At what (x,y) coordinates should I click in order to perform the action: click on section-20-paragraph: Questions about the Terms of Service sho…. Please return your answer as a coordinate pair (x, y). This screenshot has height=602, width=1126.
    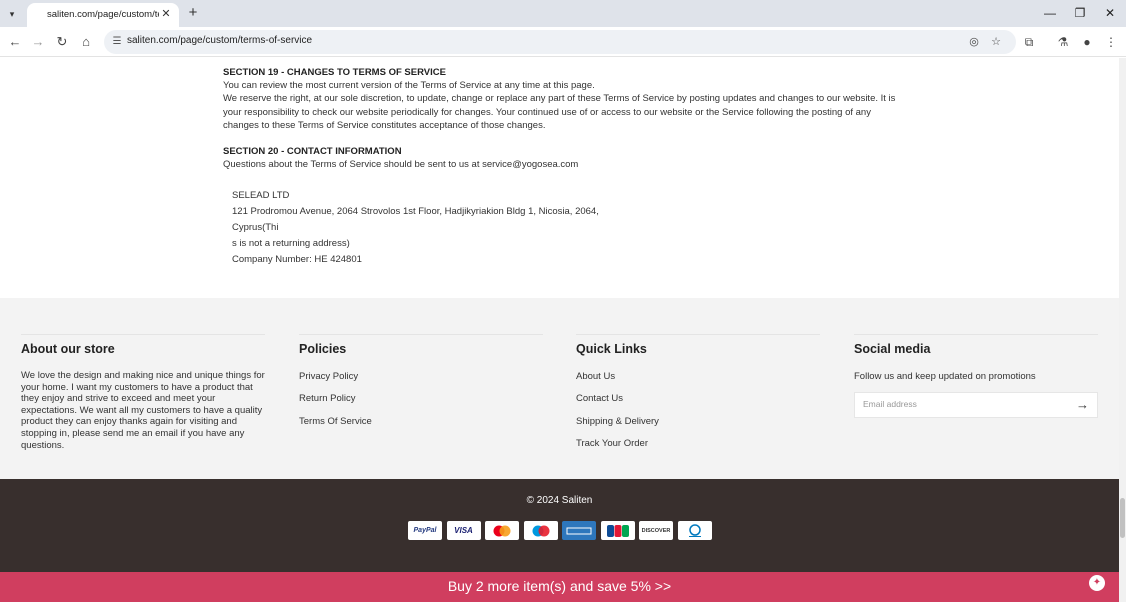
    Looking at the image, I should click on (401, 165).